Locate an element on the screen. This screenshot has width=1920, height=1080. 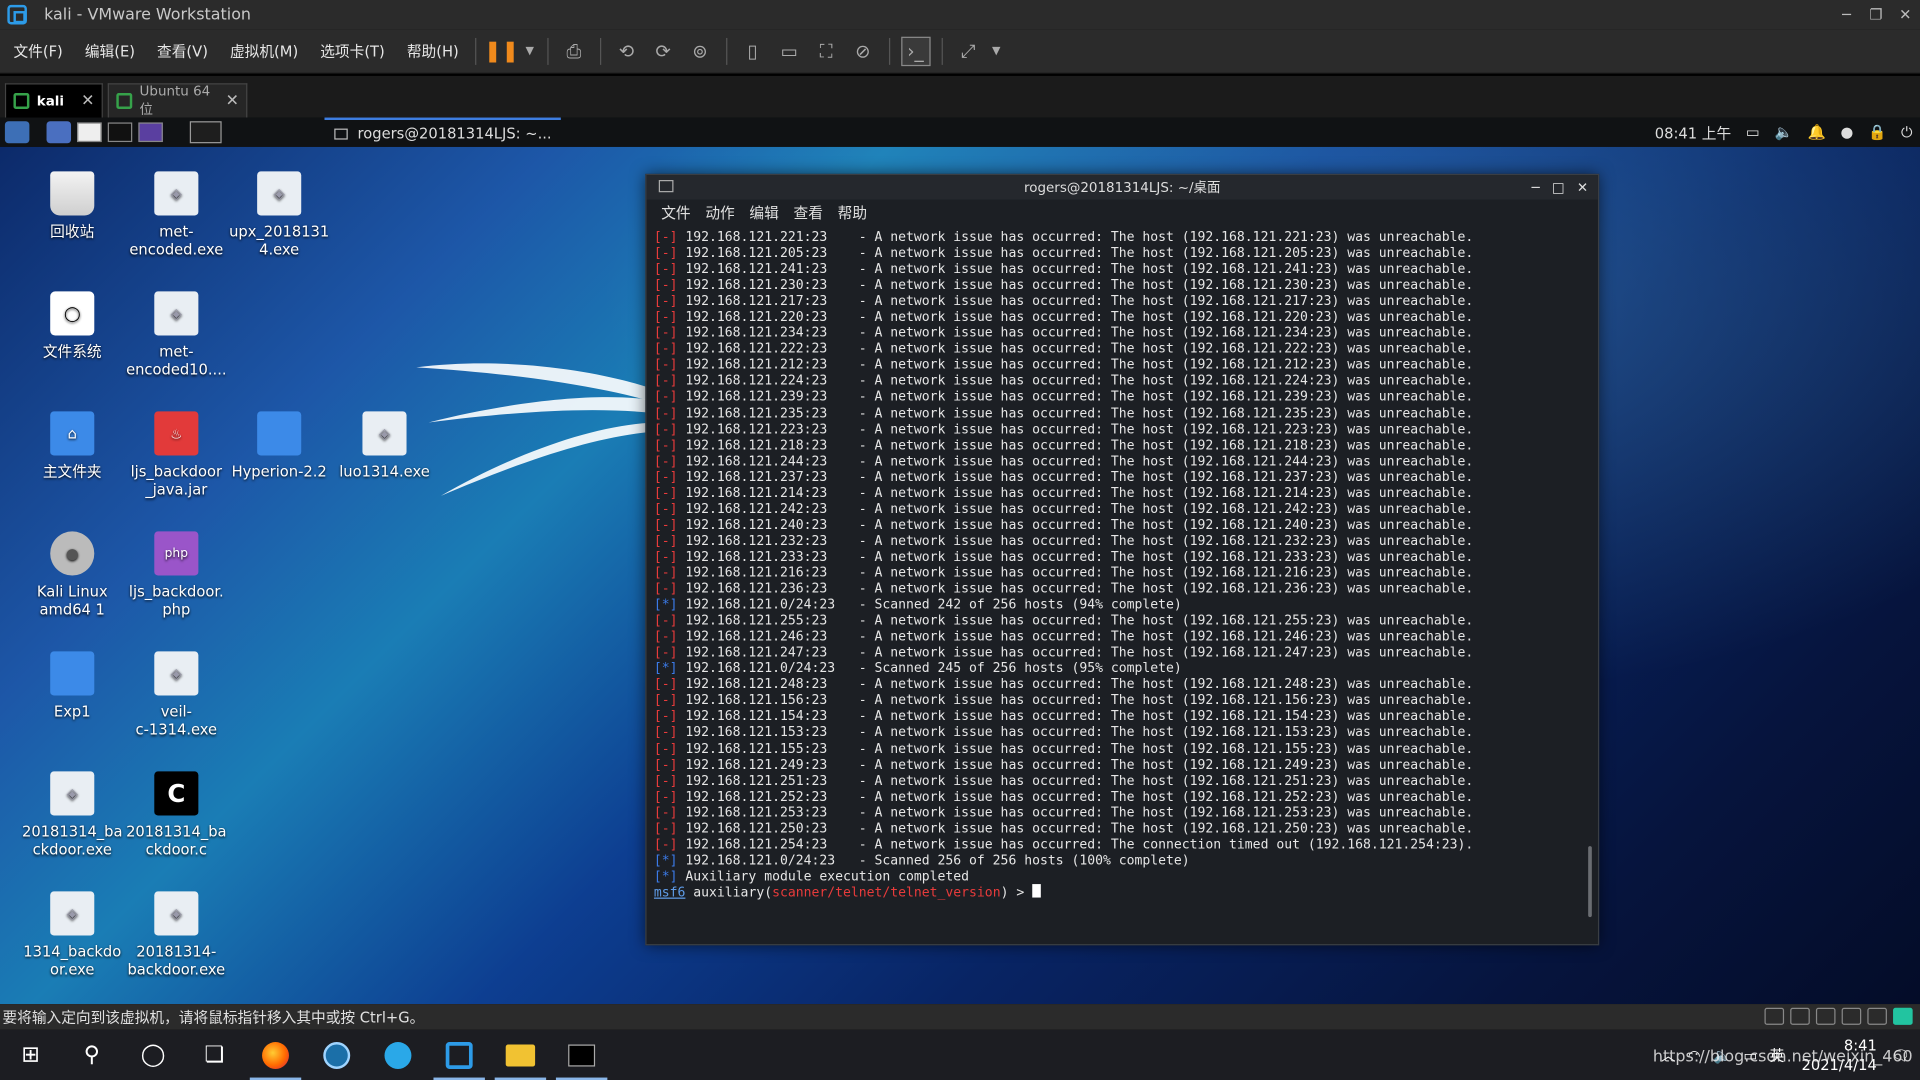
status-prefix: [*] is located at coordinates (665, 860).